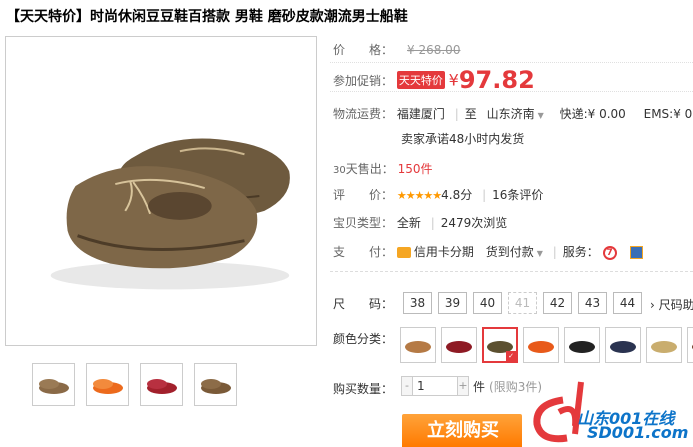 This screenshot has width=693, height=447. Describe the element at coordinates (363, 80) in the screenshot. I see `promo-label: 参加促销：` at that location.